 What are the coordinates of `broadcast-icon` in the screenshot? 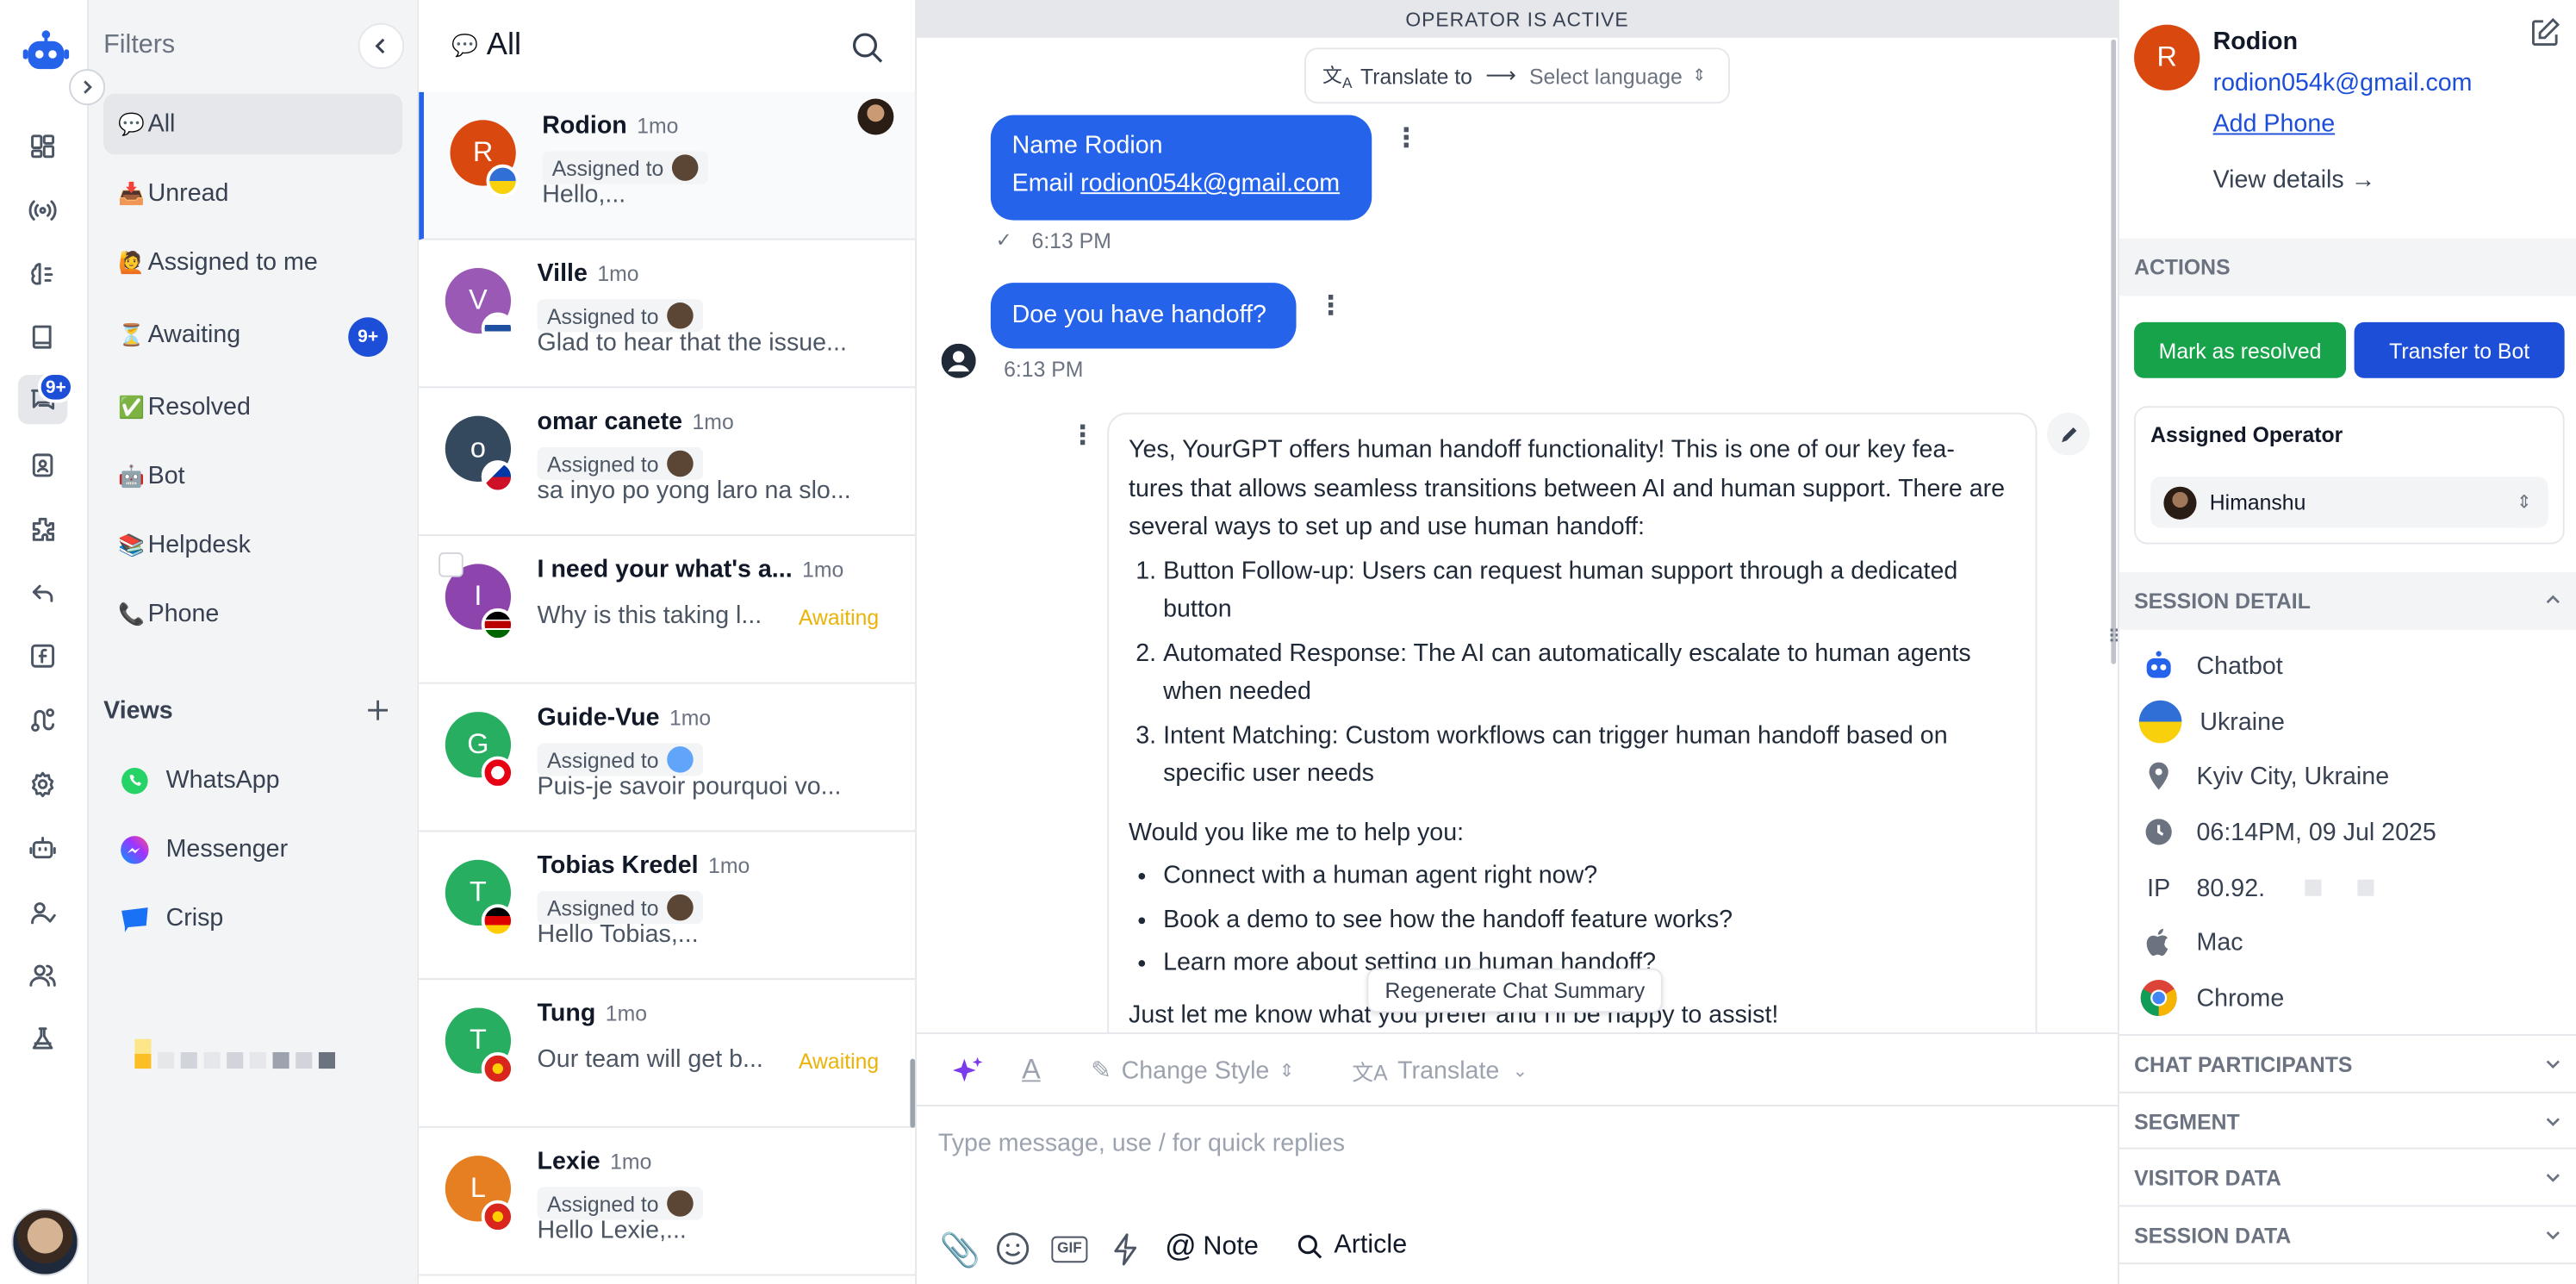 It's located at (43, 211).